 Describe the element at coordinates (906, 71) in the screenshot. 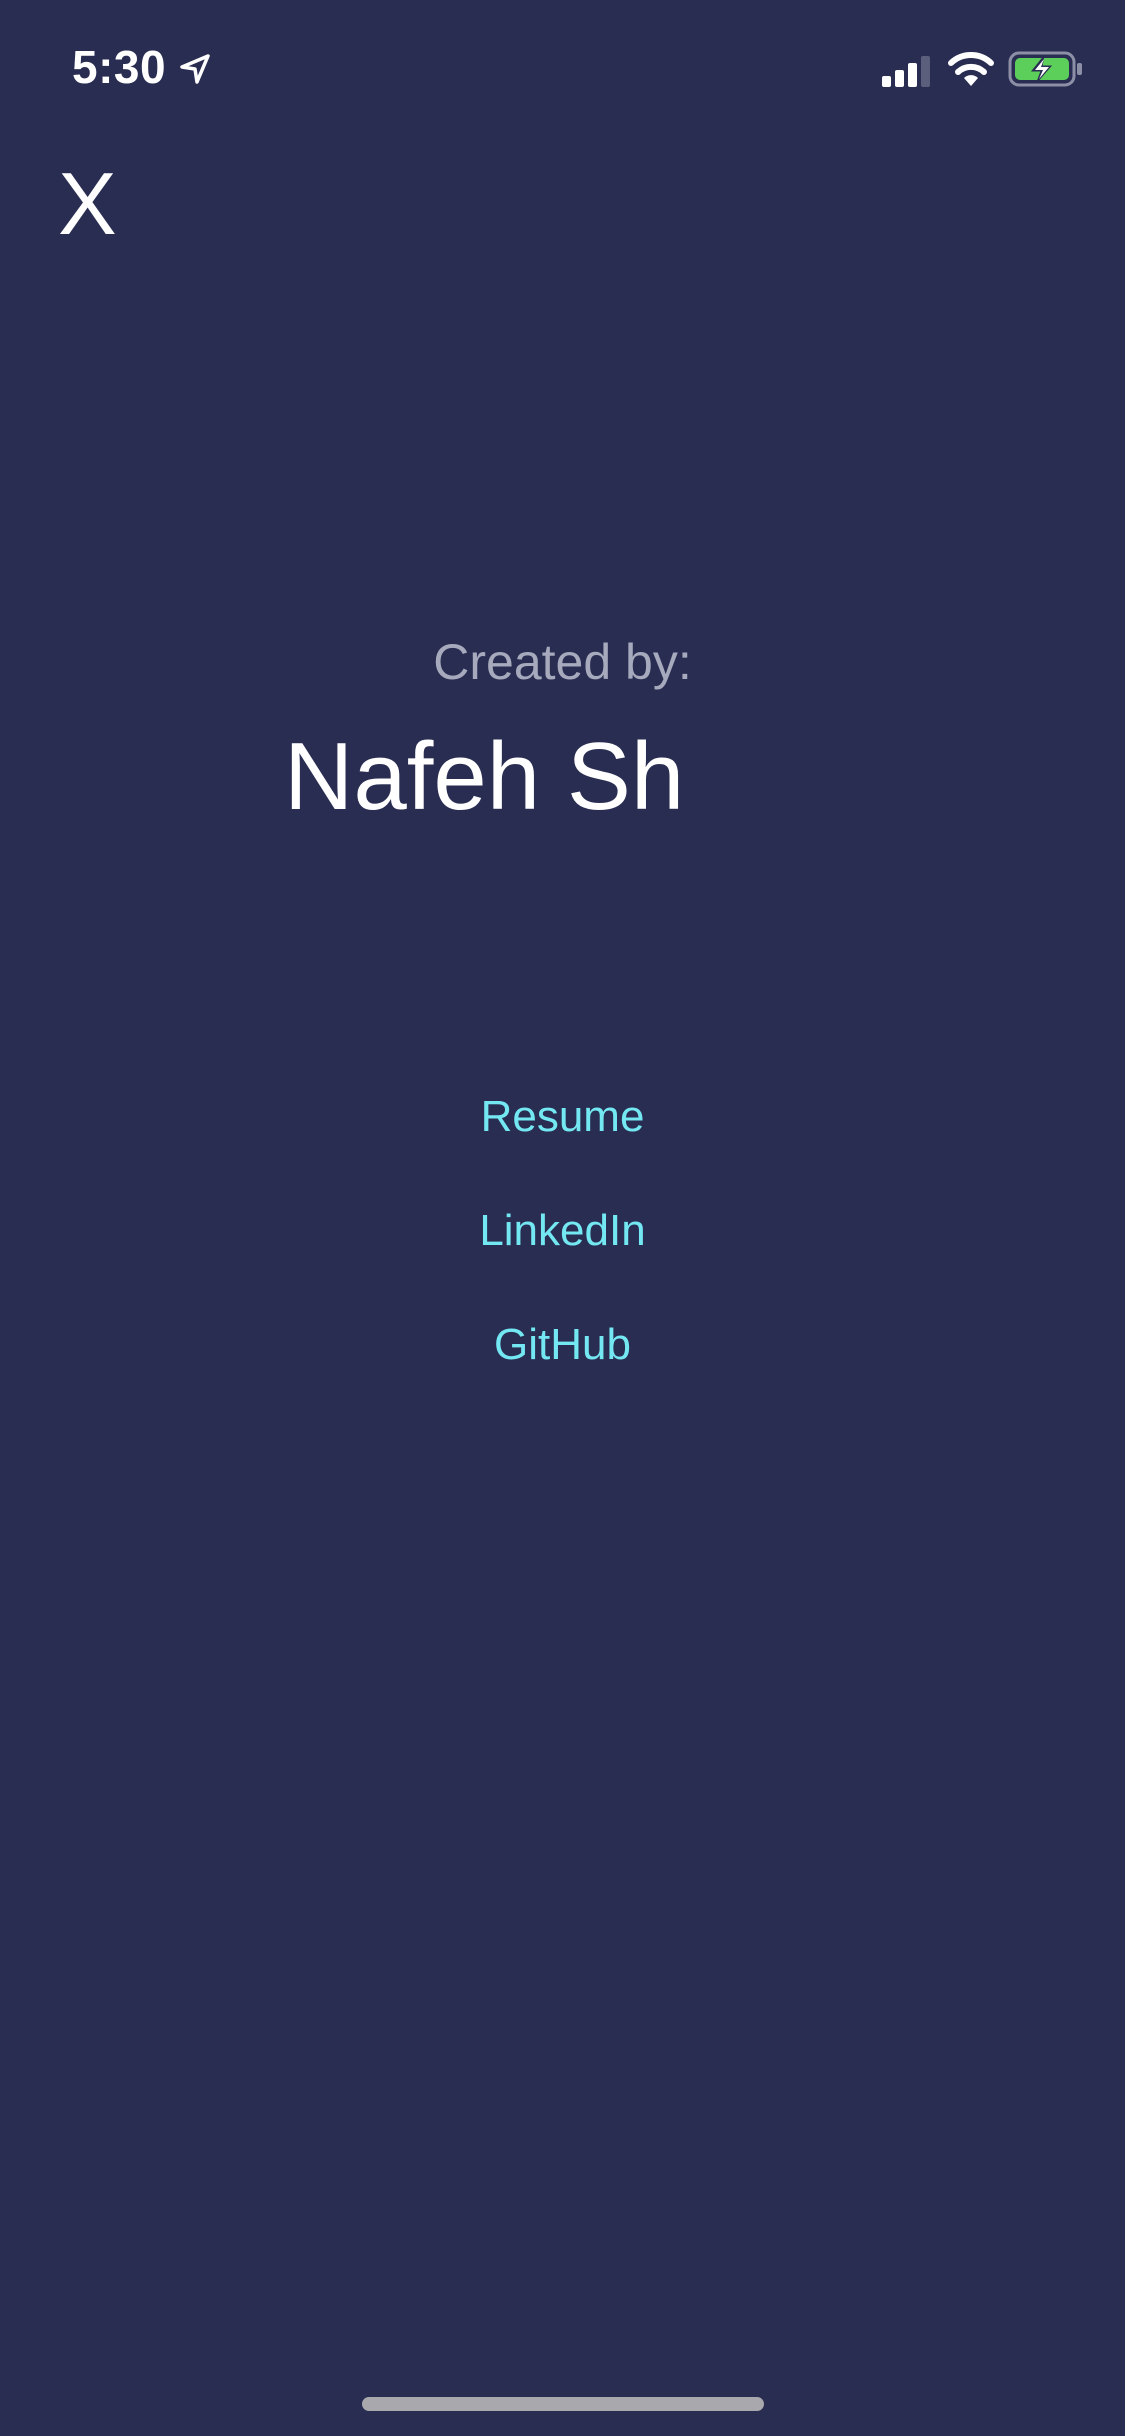

I see `cellular-signal-icon` at that location.